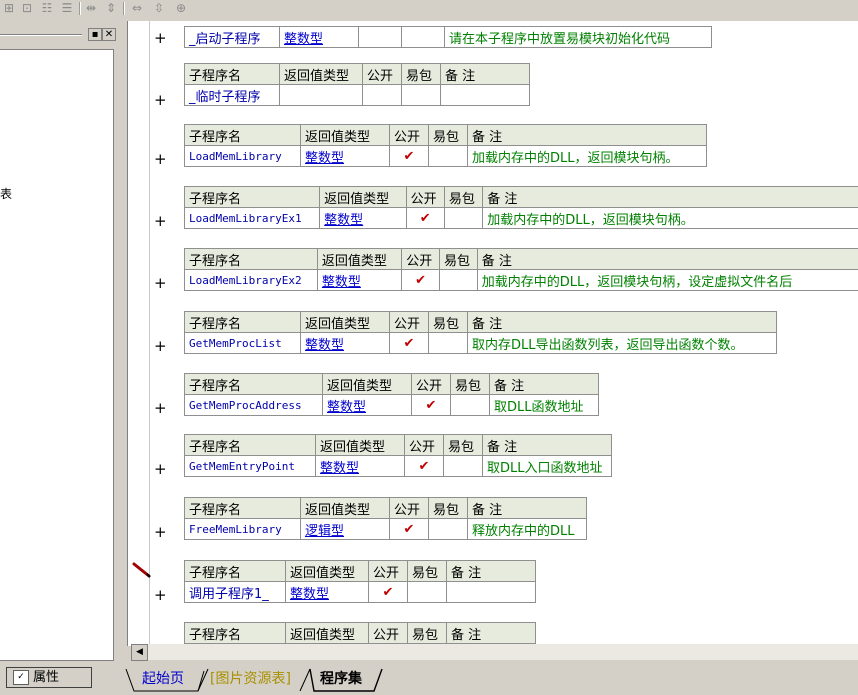 This screenshot has width=858, height=695. Describe the element at coordinates (109, 34) in the screenshot. I see `close-icon: ✕` at that location.